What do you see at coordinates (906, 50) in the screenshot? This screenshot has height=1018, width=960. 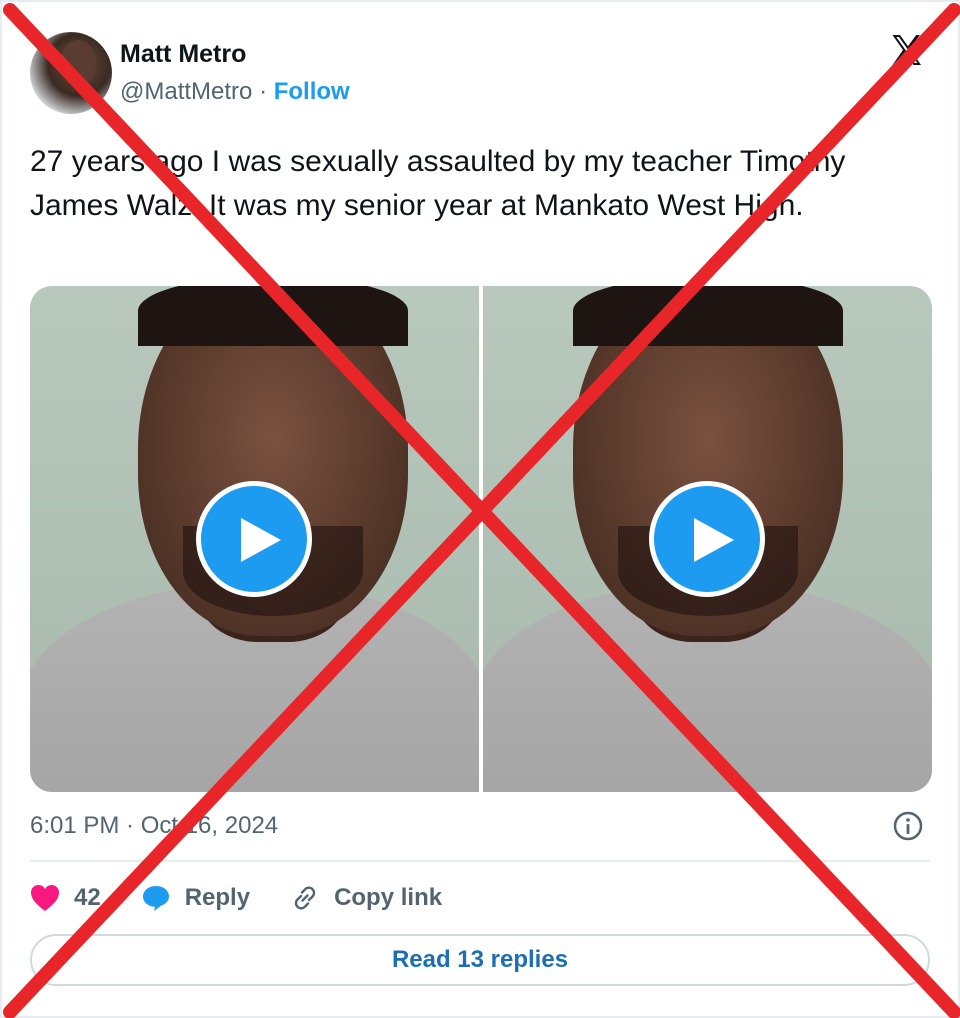 I see `x-logo-icon` at bounding box center [906, 50].